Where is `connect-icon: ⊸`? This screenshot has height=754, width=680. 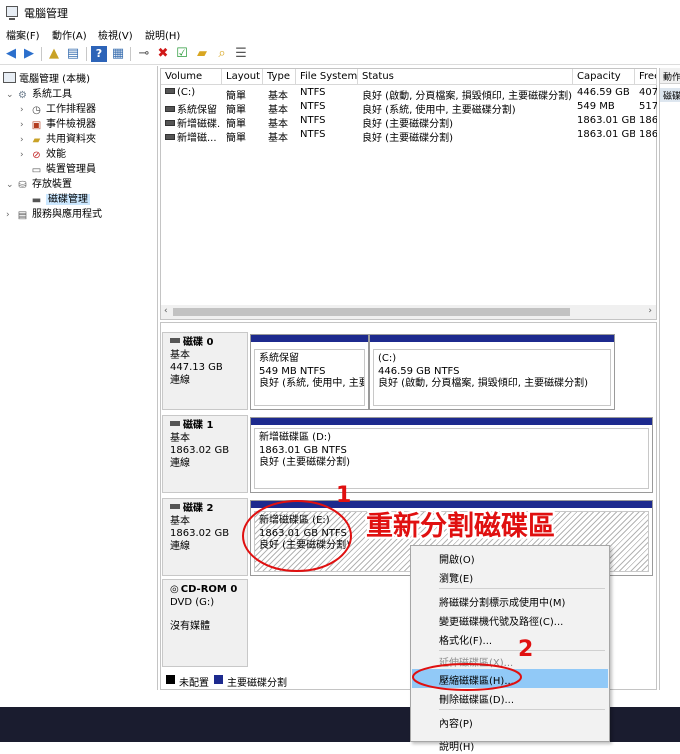
connect-icon: ⊸ is located at coordinates (144, 54).